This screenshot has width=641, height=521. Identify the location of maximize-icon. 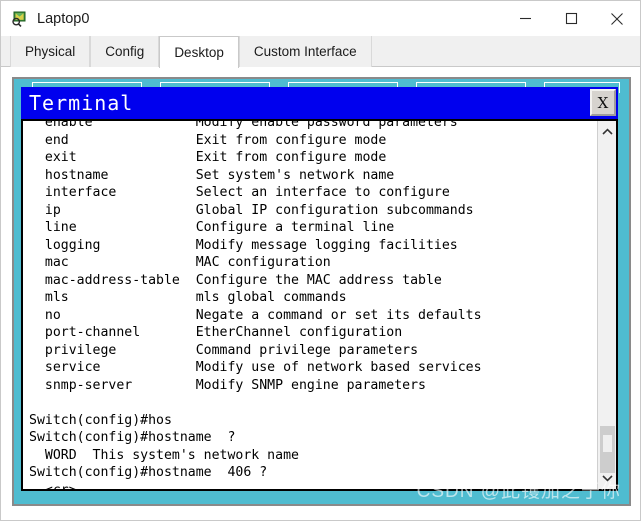
(571, 18).